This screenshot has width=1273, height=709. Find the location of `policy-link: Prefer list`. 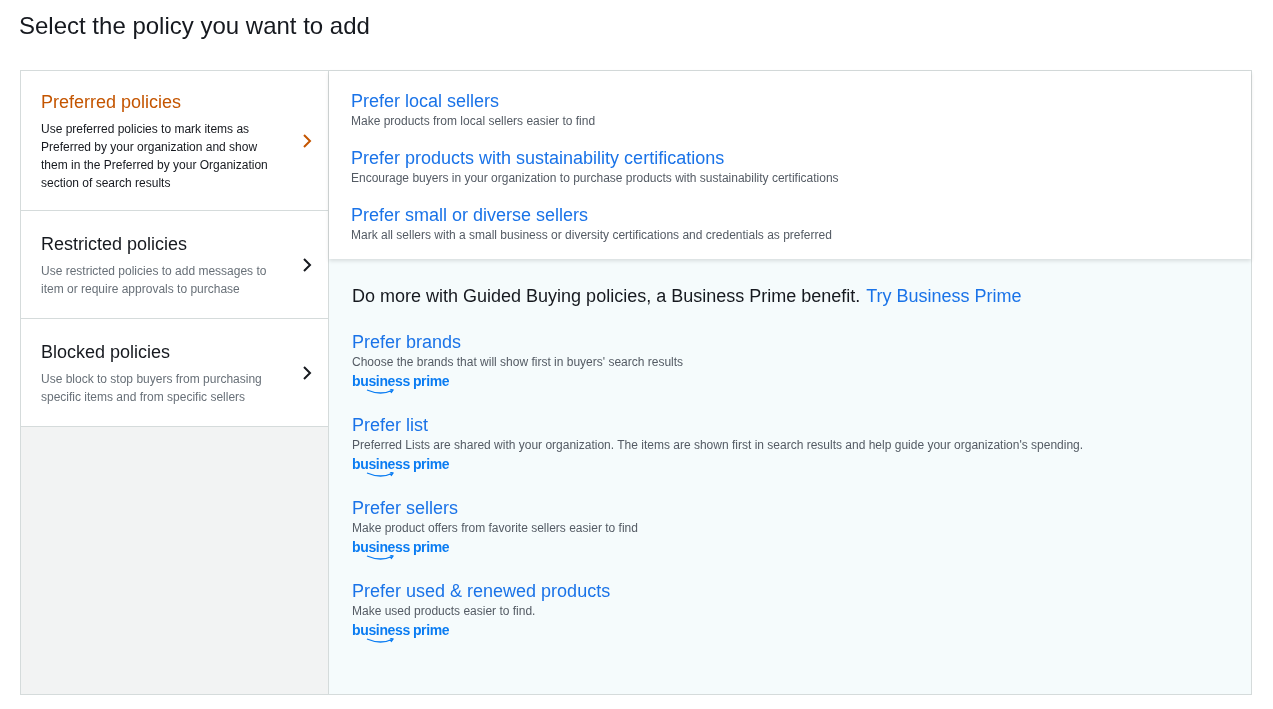

policy-link: Prefer list is located at coordinates (390, 425).